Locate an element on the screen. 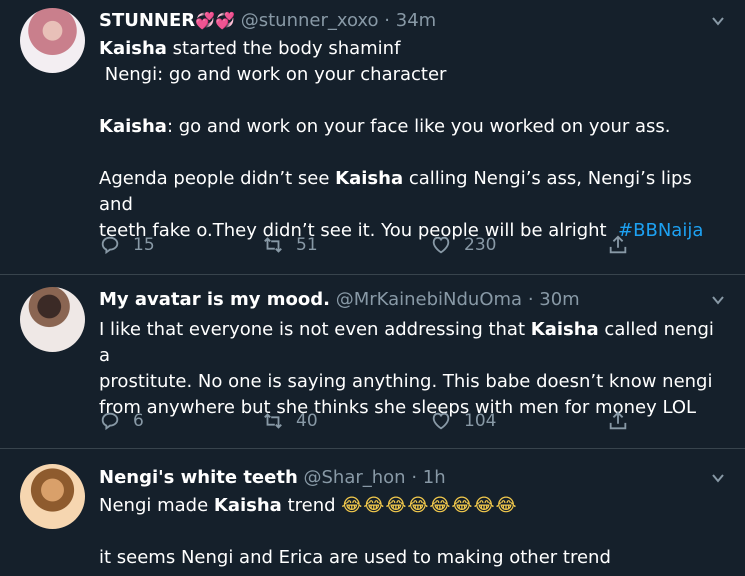 This screenshot has width=745, height=576. tweet-text-run: Nengi: go and work on your character is located at coordinates (273, 74).